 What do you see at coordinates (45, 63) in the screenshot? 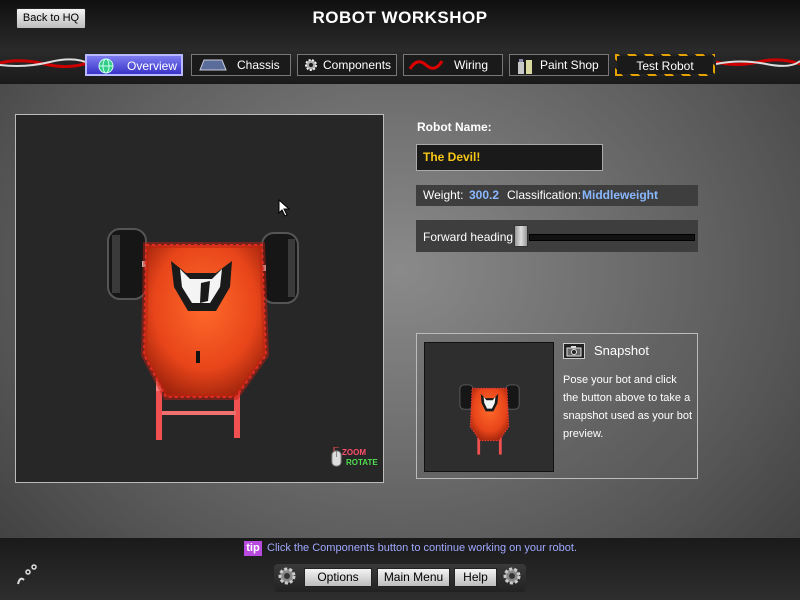
I see `cable-left` at bounding box center [45, 63].